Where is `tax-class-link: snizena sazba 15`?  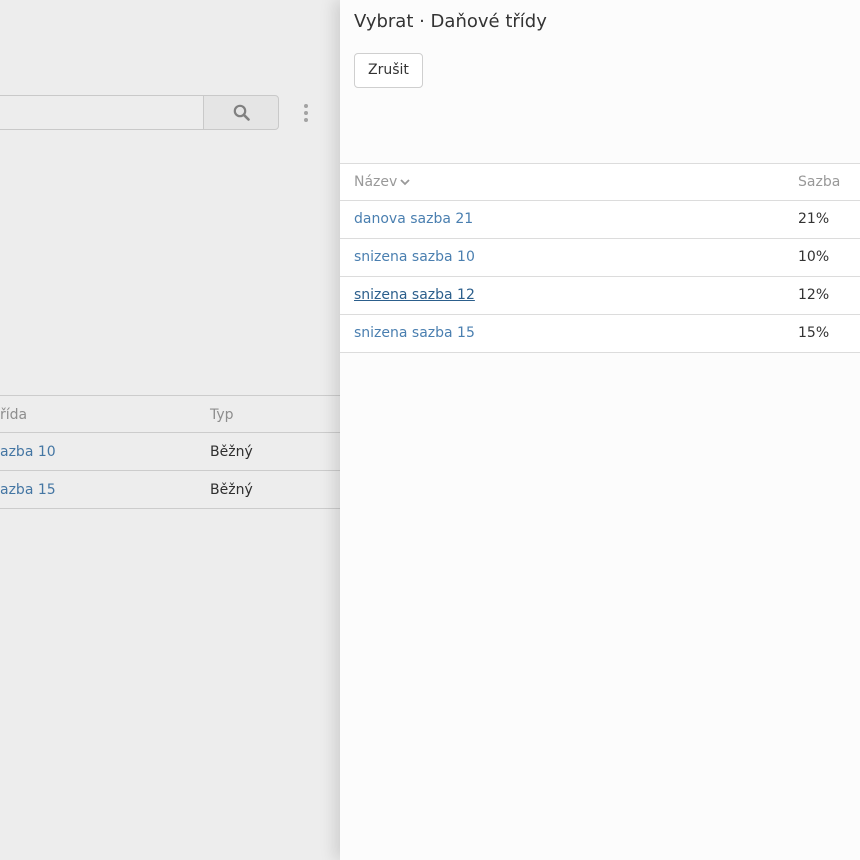
tax-class-link: snizena sazba 15 is located at coordinates (414, 333).